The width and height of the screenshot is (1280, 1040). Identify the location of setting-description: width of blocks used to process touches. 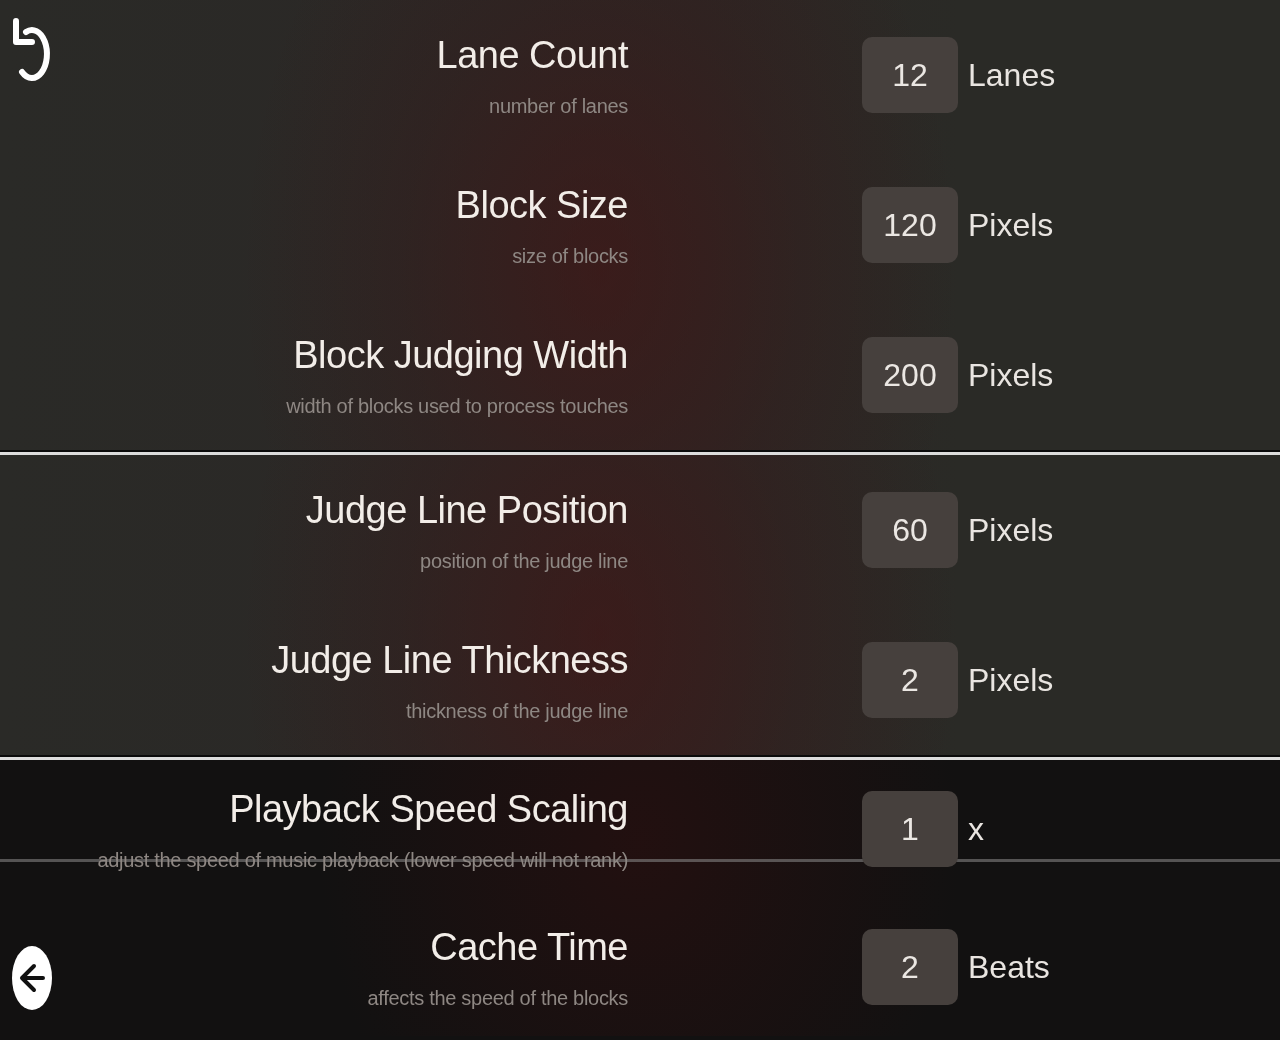
(457, 406).